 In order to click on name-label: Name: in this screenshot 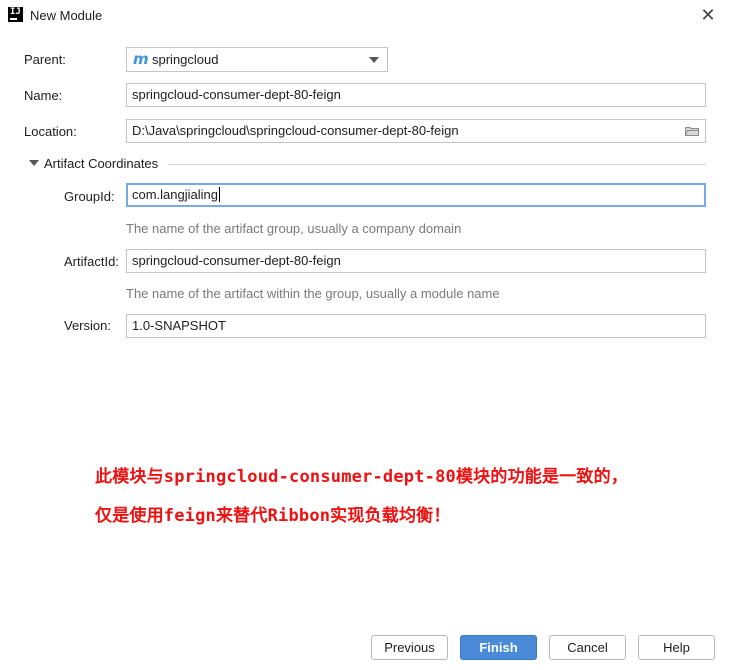, I will do `click(43, 95)`.